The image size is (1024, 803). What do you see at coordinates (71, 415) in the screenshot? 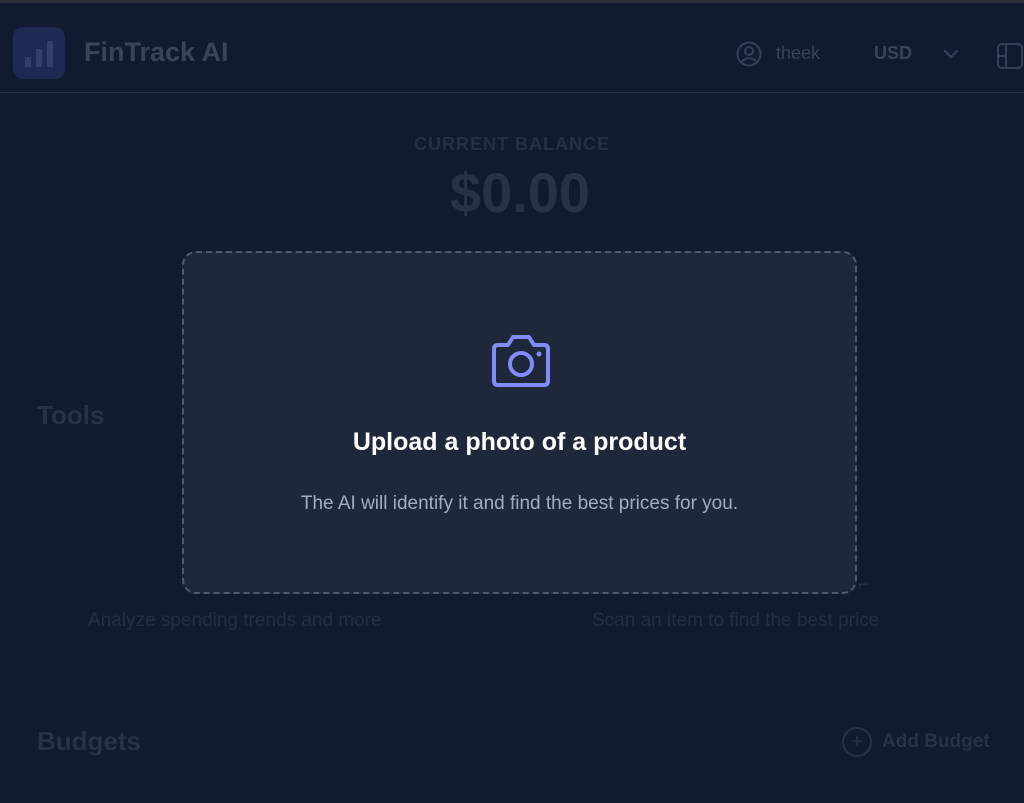
I see `tools-heading: Tools` at bounding box center [71, 415].